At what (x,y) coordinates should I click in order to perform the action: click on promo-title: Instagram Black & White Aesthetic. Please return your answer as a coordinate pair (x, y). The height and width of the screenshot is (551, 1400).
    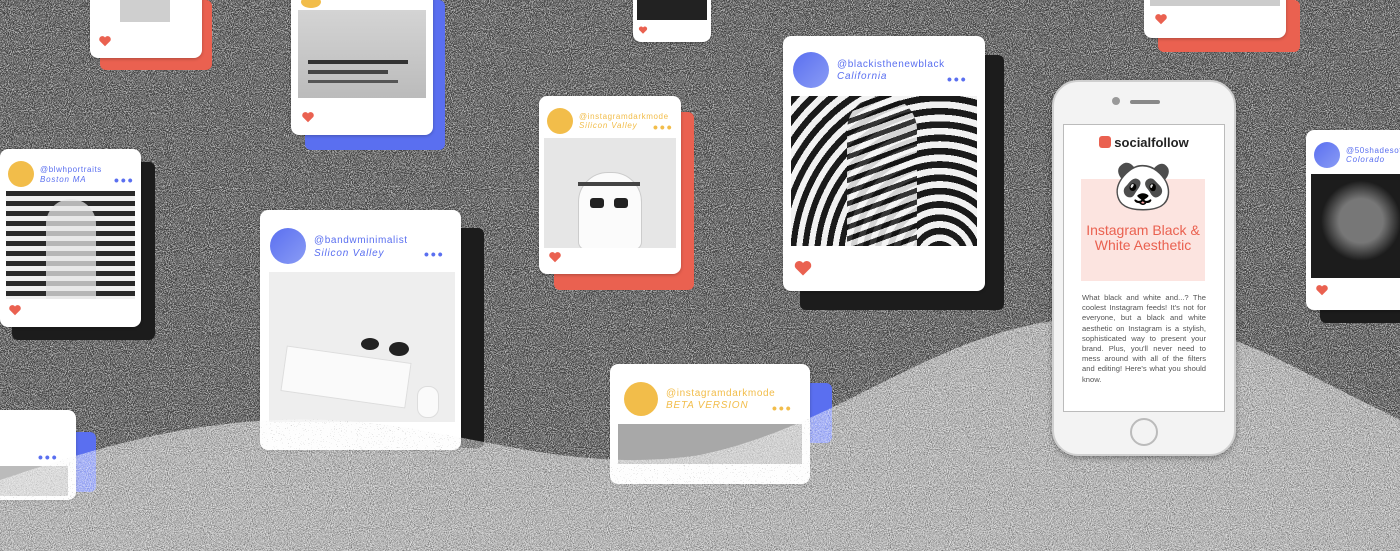
    Looking at the image, I should click on (1143, 237).